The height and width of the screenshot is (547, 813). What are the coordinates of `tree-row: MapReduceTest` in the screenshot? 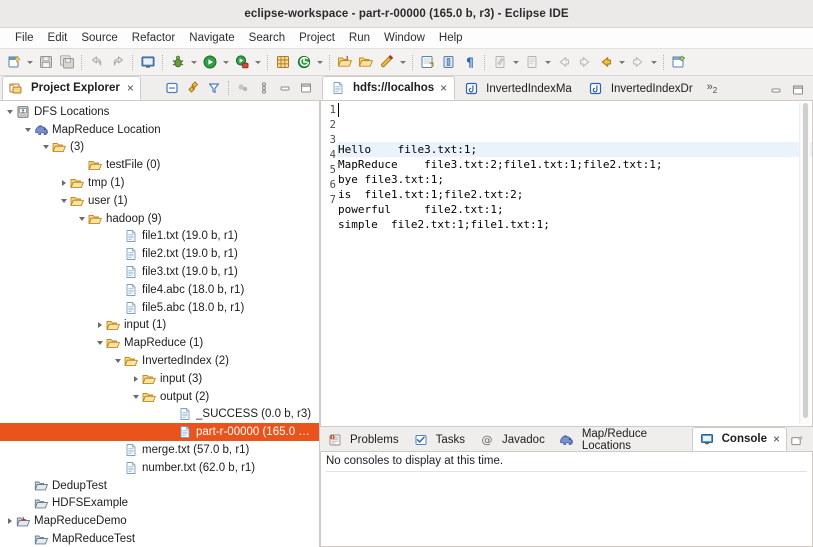 It's located at (159, 538).